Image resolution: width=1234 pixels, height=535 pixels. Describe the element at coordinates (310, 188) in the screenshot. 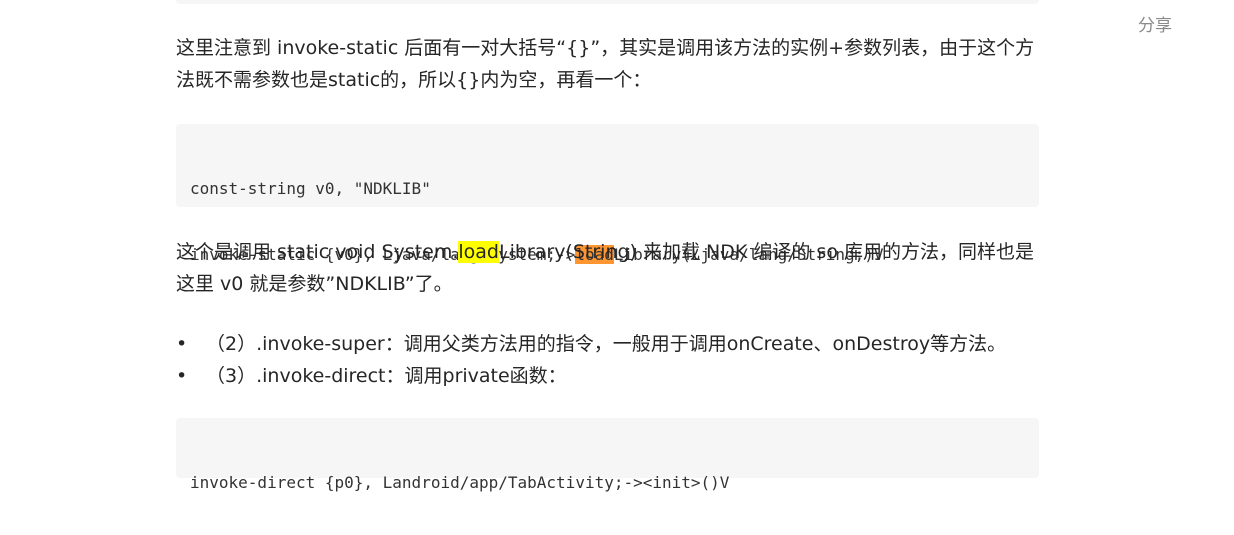

I see `code-line: const-string v0, "NDKLIB"` at that location.